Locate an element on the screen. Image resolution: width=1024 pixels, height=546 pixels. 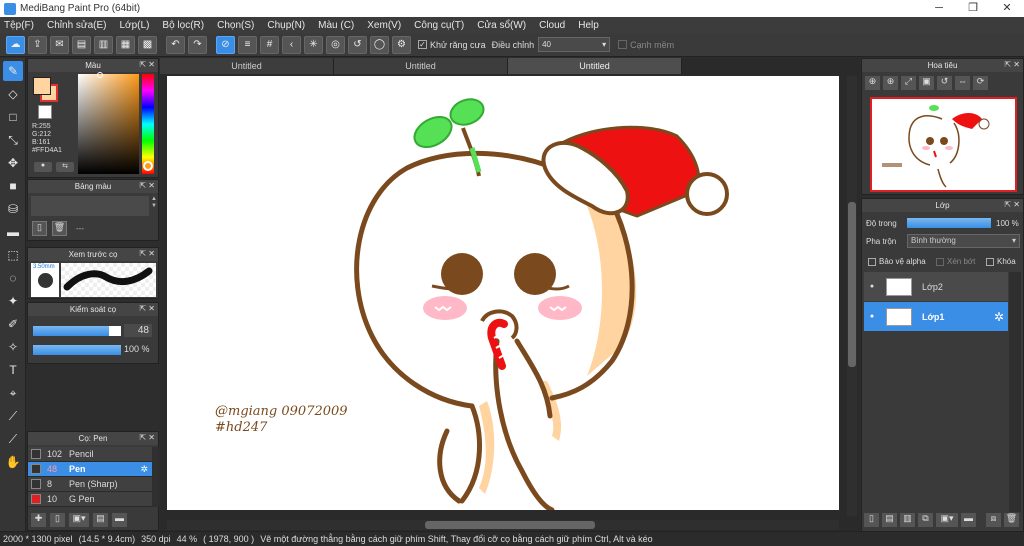
menu-filter: Bộ lọc(R) is located at coordinates (183, 25).